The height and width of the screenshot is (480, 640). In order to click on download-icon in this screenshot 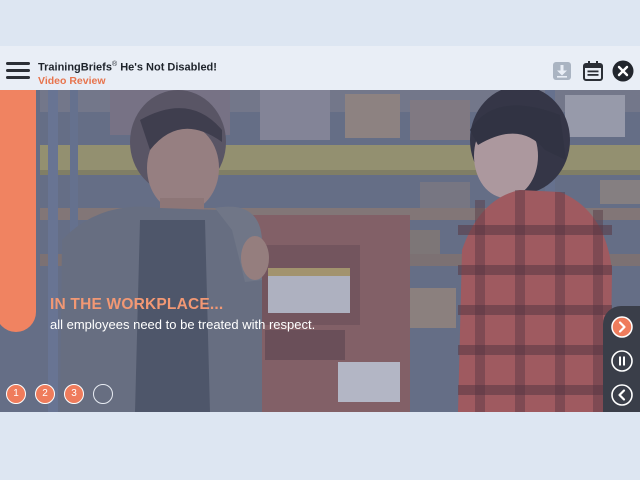, I will do `click(562, 71)`.